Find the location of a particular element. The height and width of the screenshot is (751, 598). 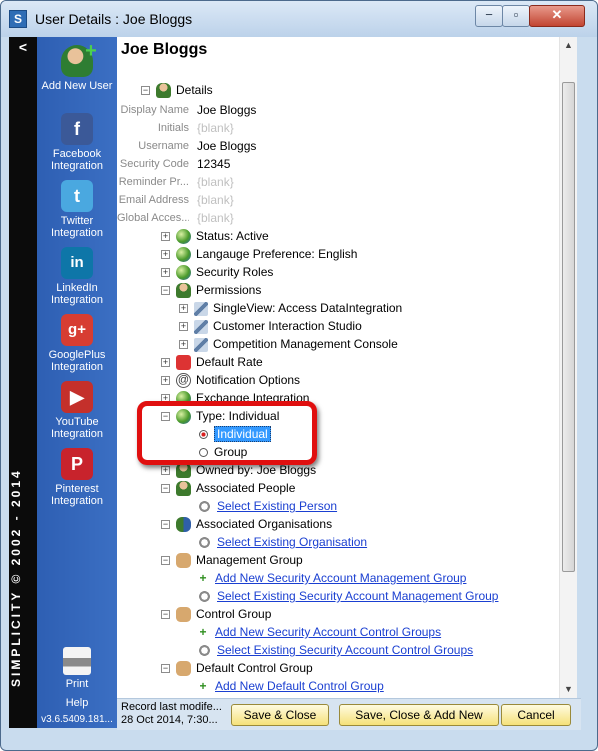

sidebar-item-print: Print is located at coordinates (77, 668).